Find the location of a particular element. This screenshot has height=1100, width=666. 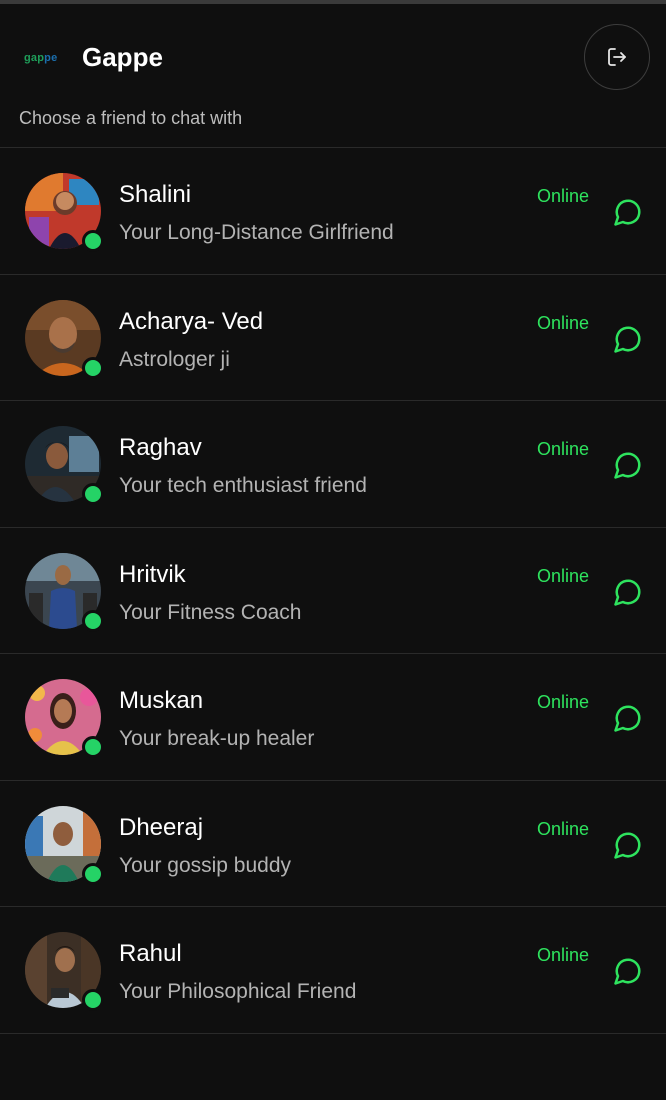

friend-description: Your tech enthusiast friend is located at coordinates (243, 485).